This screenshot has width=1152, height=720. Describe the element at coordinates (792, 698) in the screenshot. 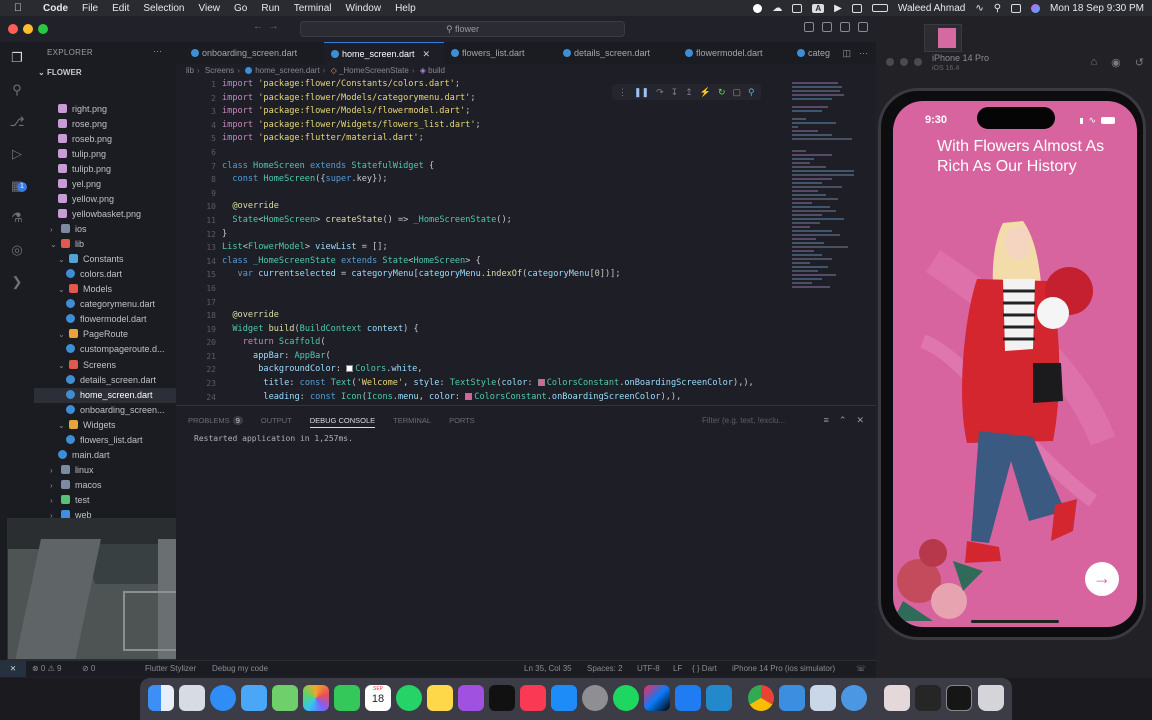

I see `android-studio-icon` at that location.